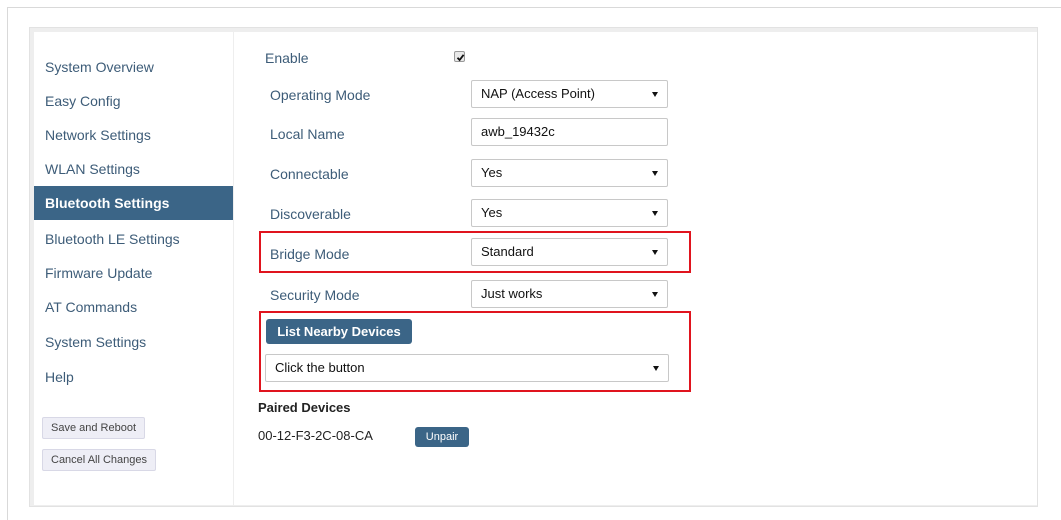 The width and height of the screenshot is (1061, 520). Describe the element at coordinates (133, 67) in the screenshot. I see `sidebar-item-system-overview: System Overview` at that location.